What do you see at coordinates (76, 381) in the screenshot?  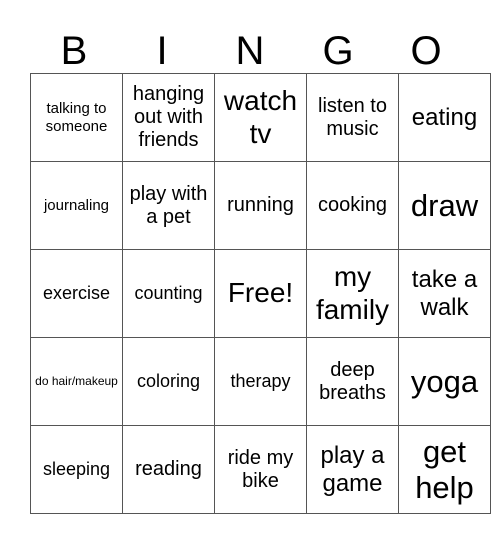 I see `bingo-cell: do hair/makeup` at bounding box center [76, 381].